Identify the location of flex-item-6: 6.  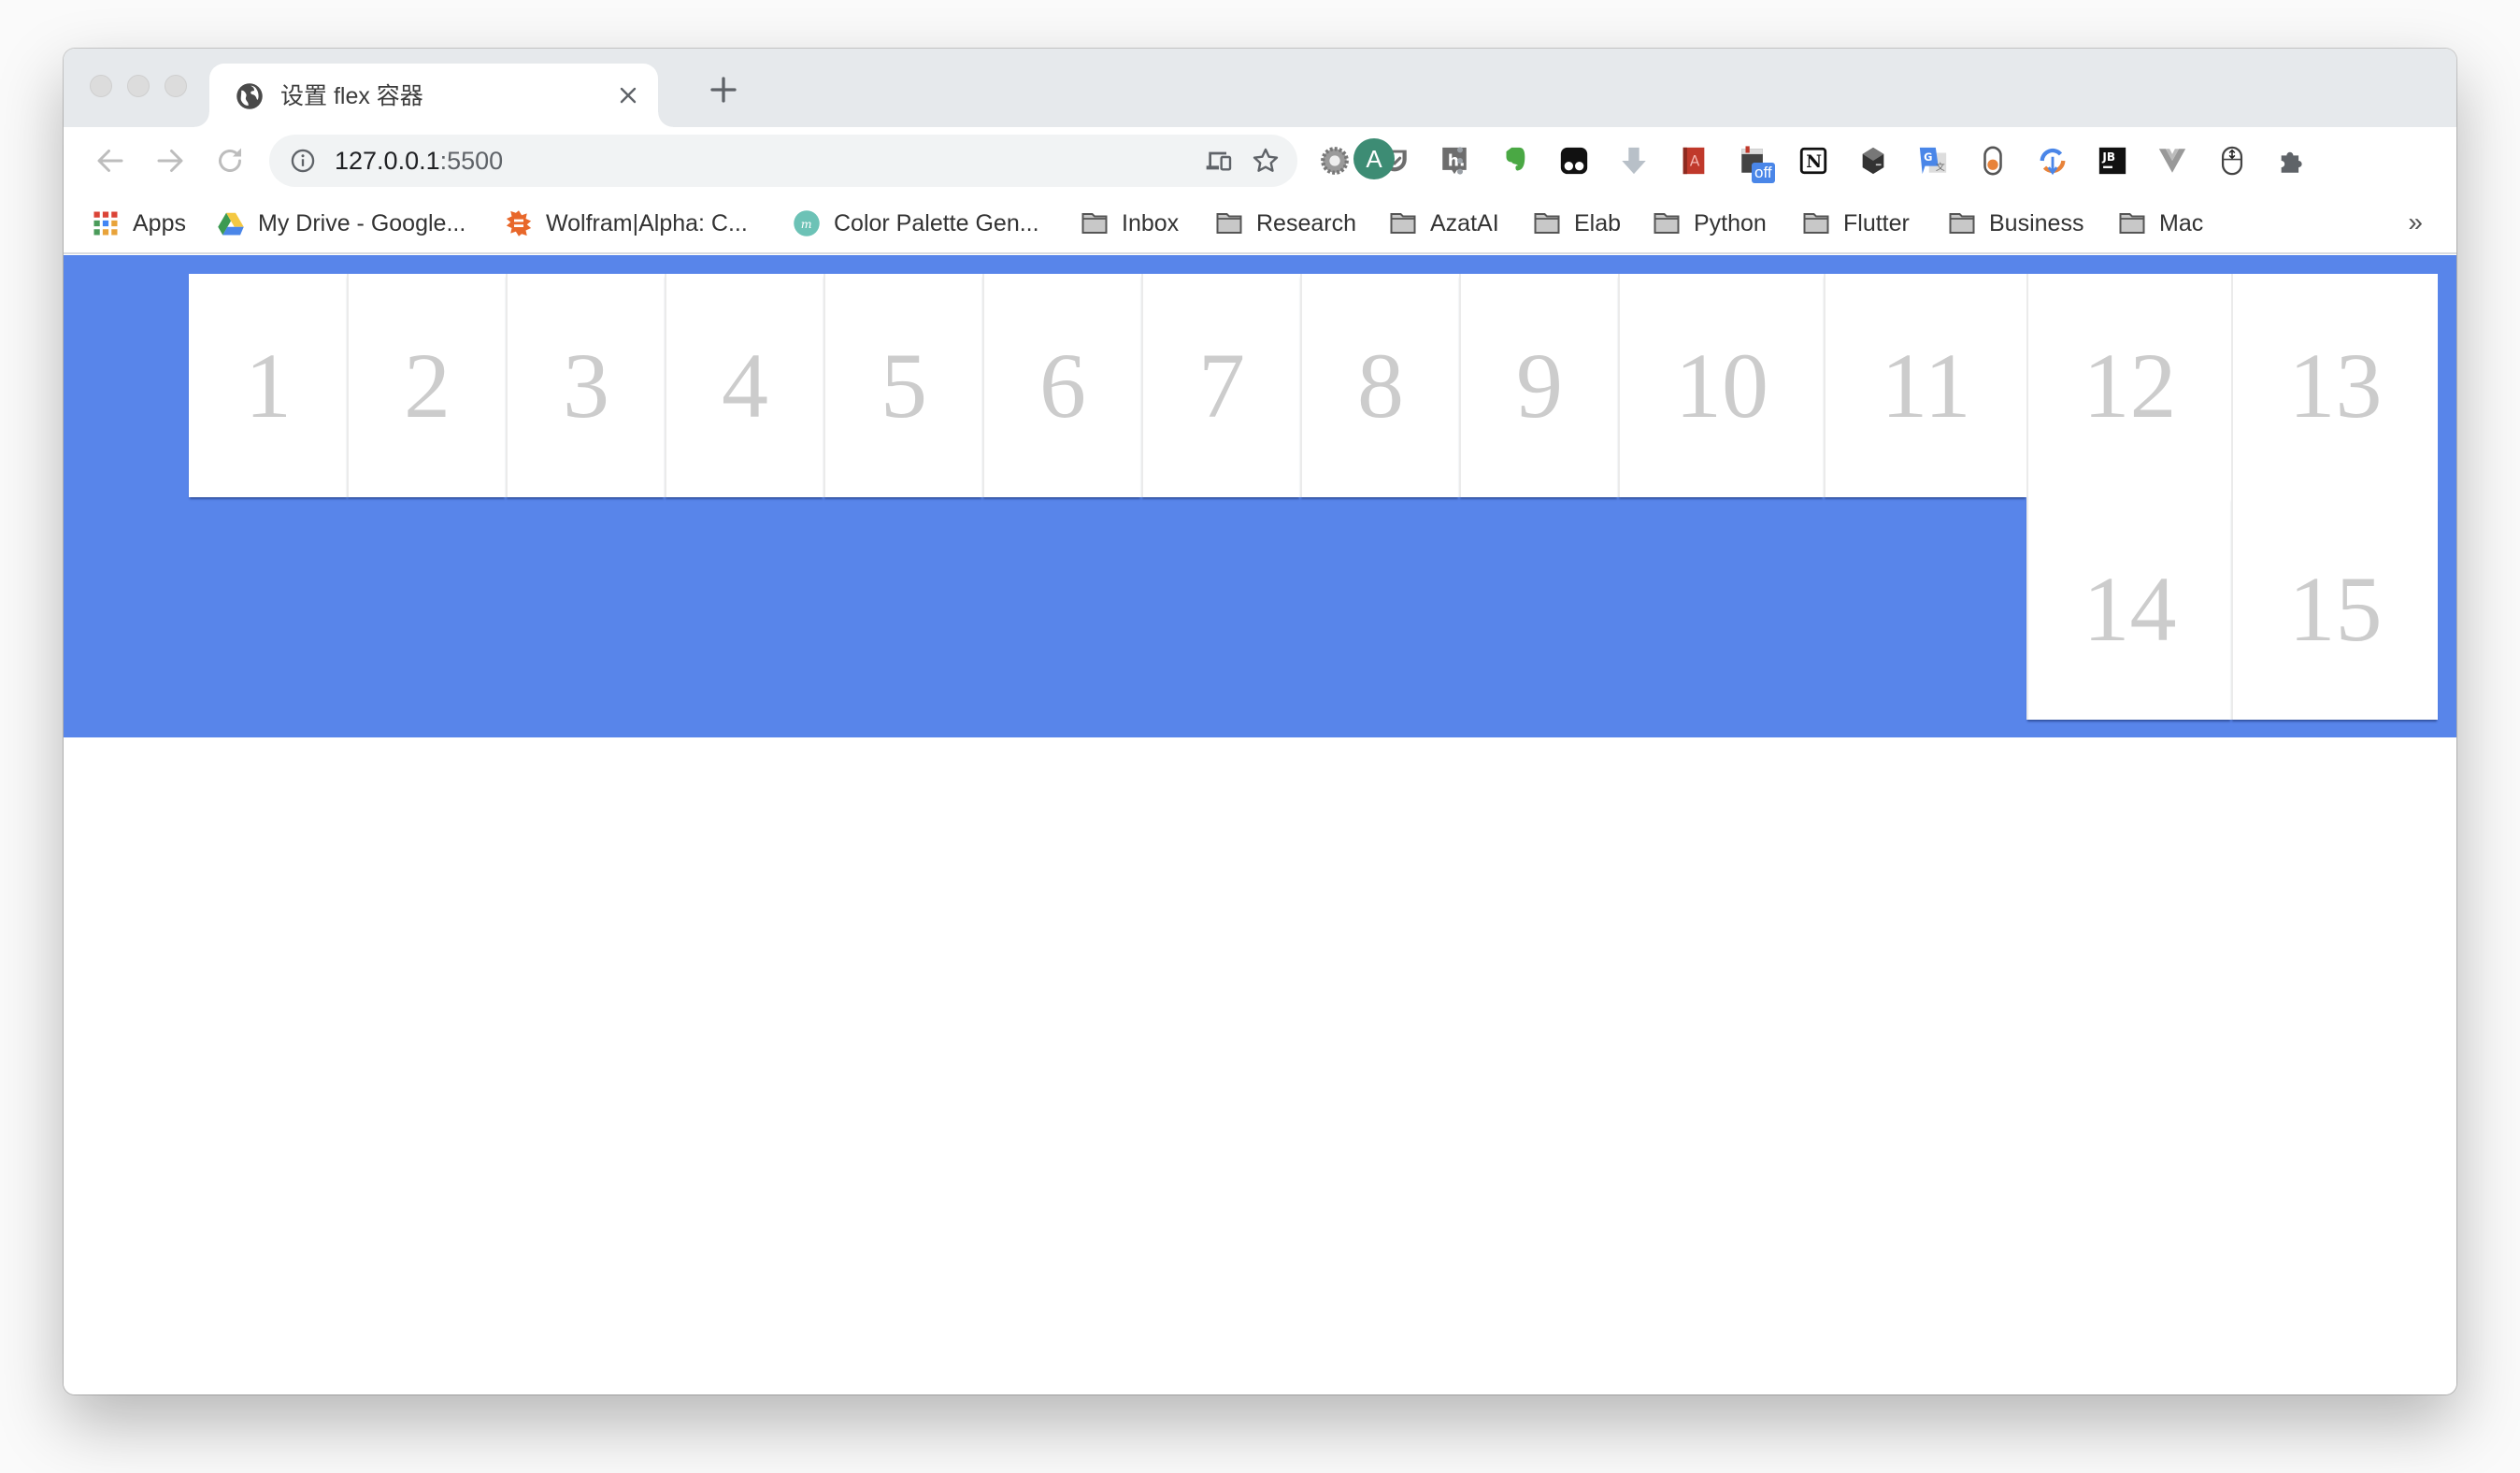
(1061, 386).